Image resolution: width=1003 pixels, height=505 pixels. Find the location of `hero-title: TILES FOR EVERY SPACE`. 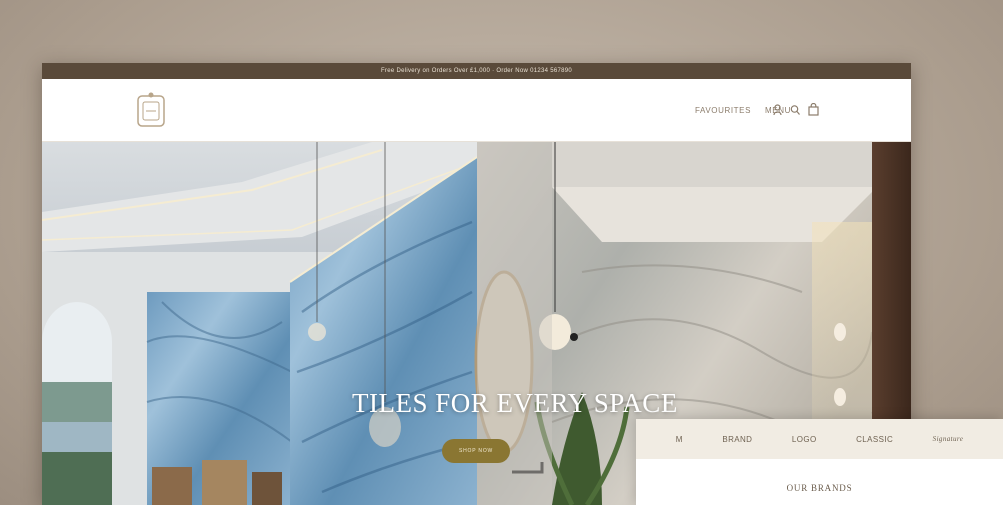

hero-title: TILES FOR EVERY SPACE is located at coordinates (515, 403).